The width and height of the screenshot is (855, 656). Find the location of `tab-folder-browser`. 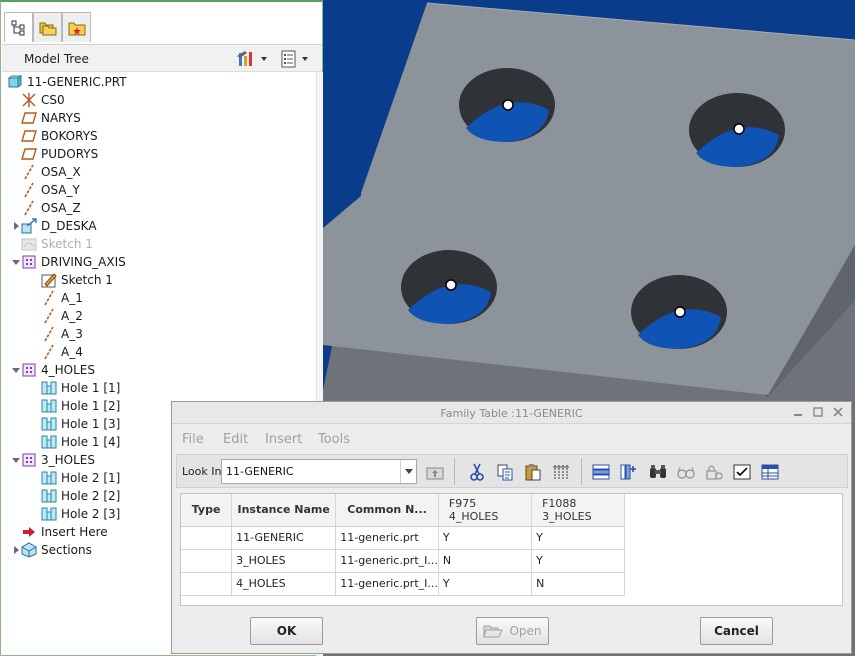

tab-folder-browser is located at coordinates (47, 27).